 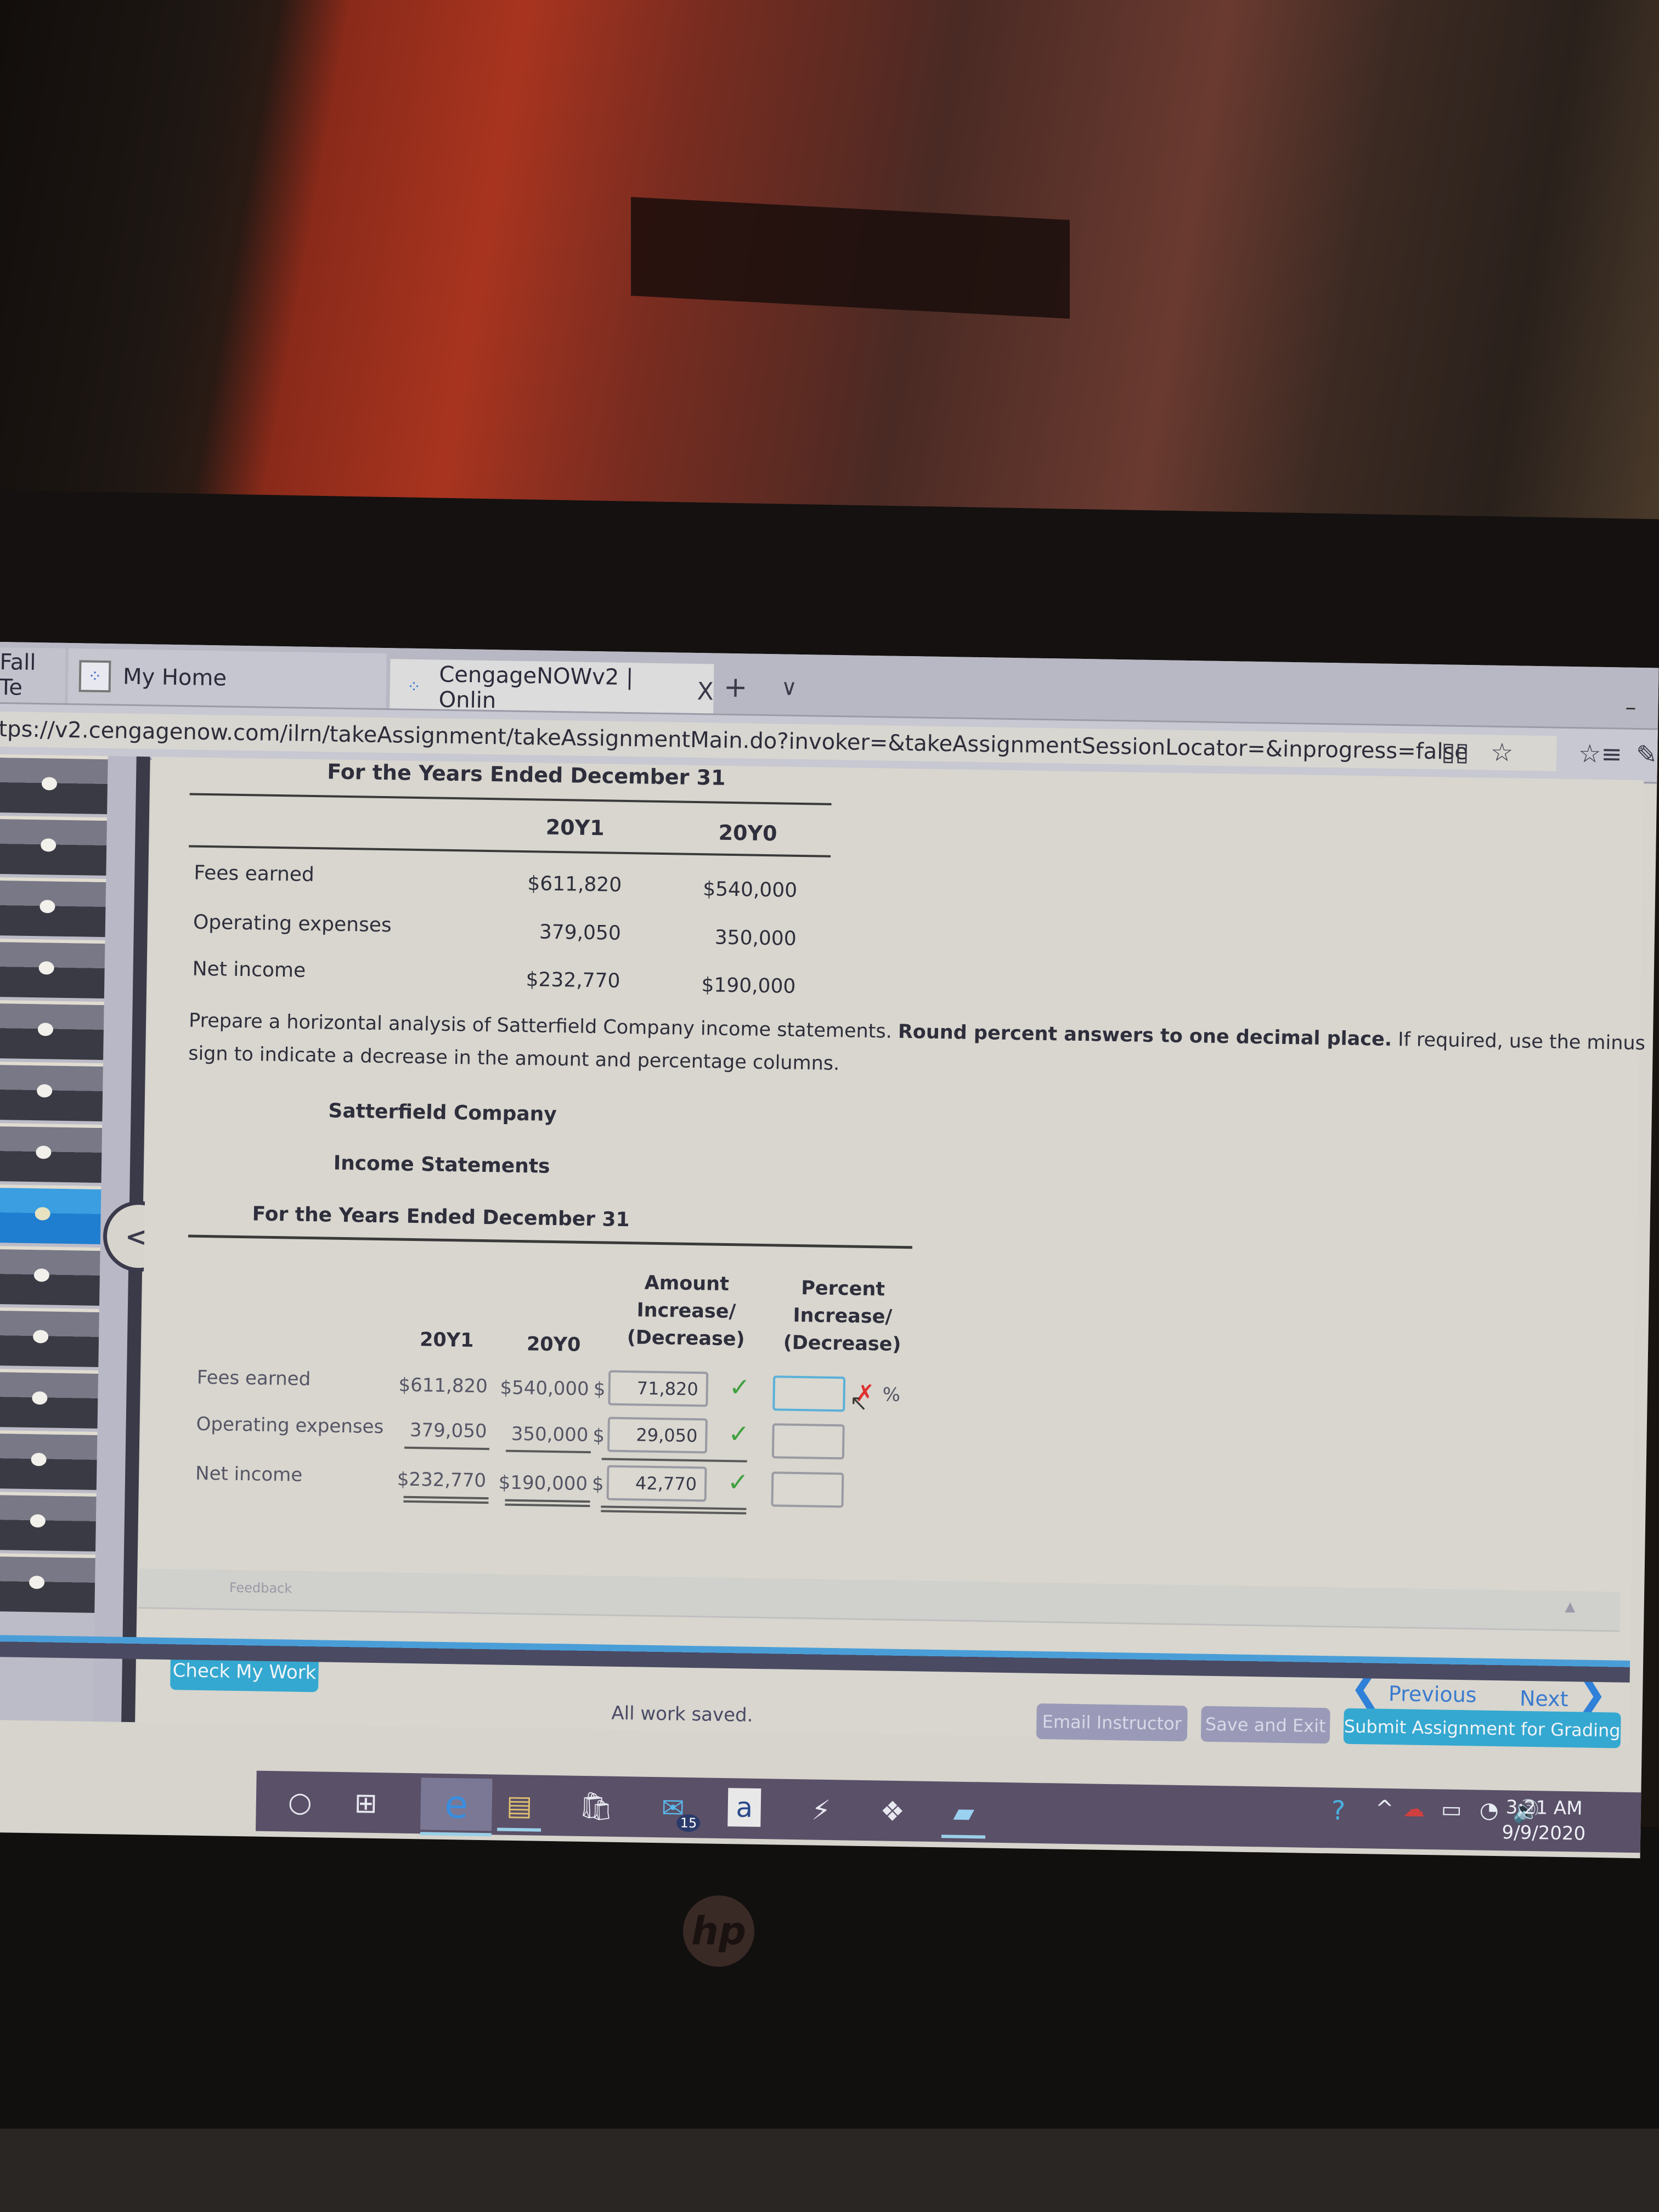 What do you see at coordinates (575, 828) in the screenshot?
I see `given-col-20y1: 20Y1` at bounding box center [575, 828].